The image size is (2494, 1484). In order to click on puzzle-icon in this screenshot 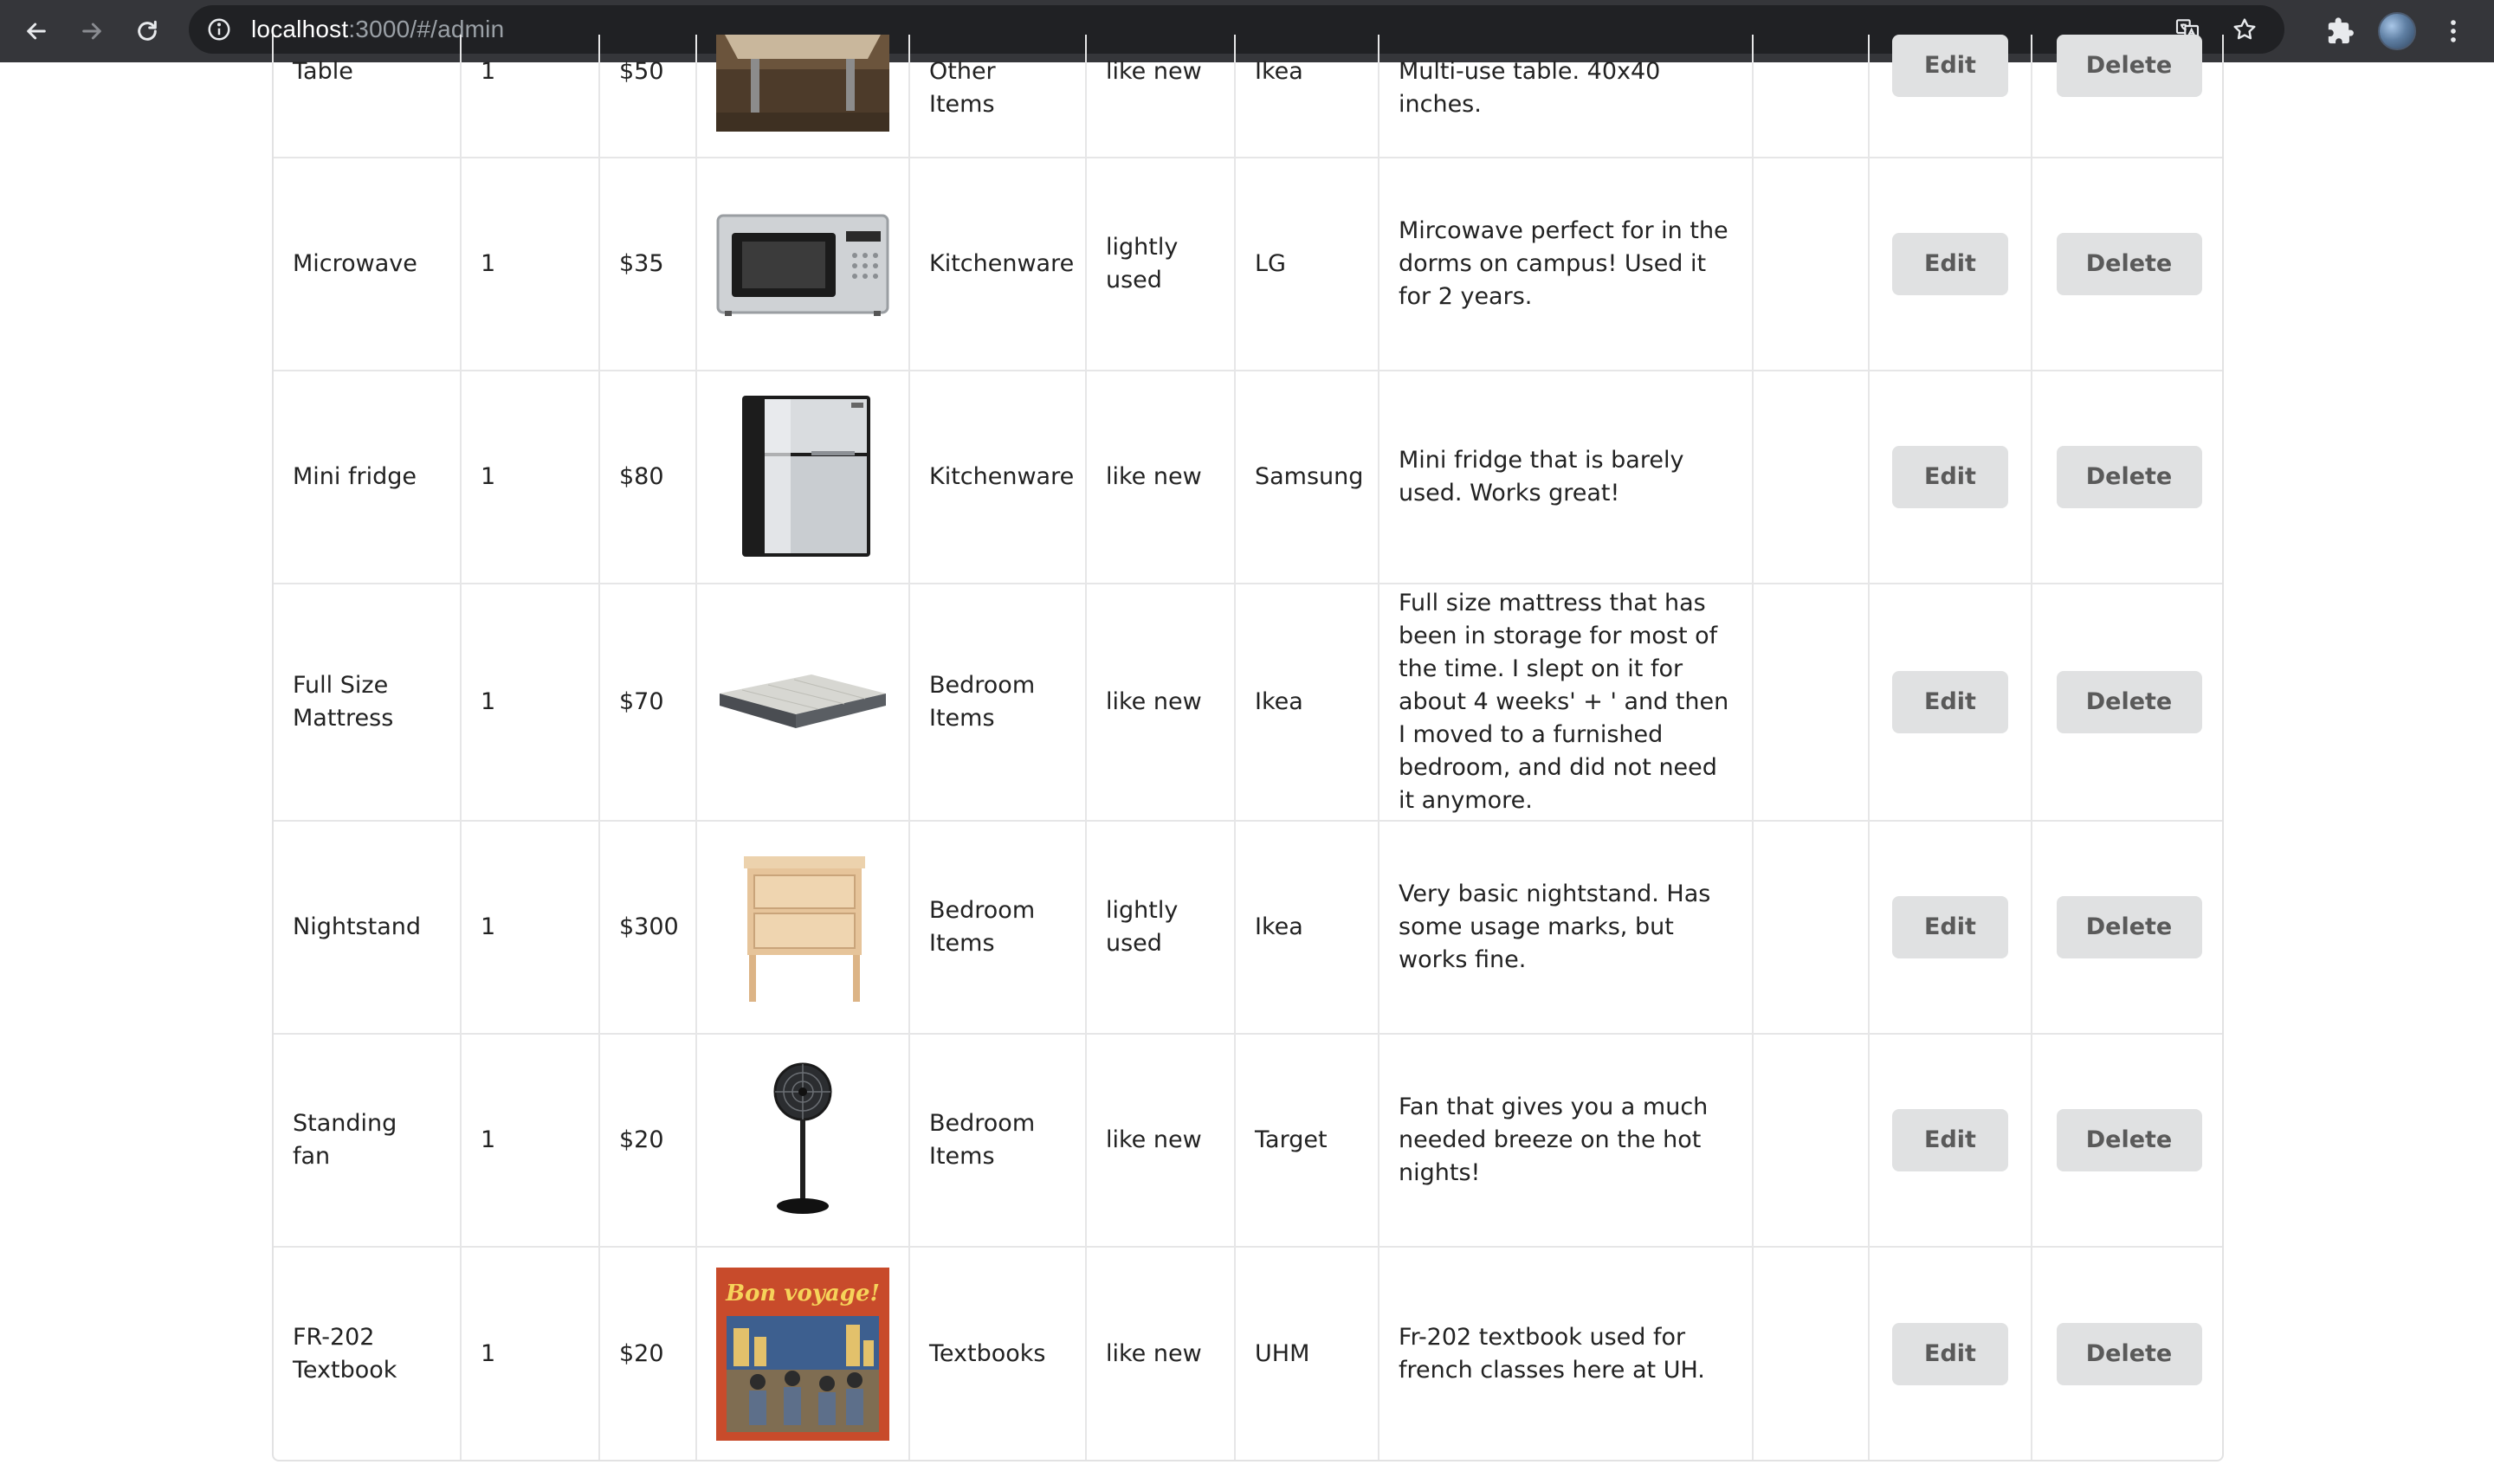, I will do `click(2340, 31)`.